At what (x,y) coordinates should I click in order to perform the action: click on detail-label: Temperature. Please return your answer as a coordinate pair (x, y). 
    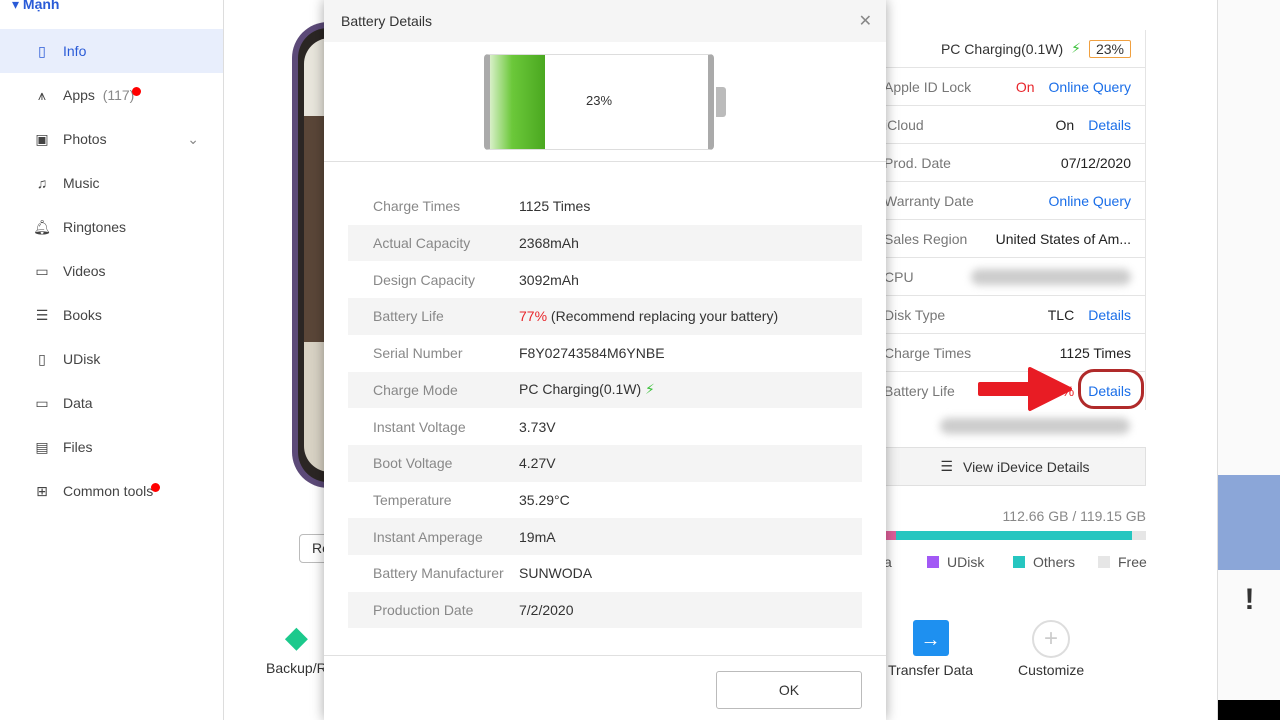
    Looking at the image, I should click on (412, 499).